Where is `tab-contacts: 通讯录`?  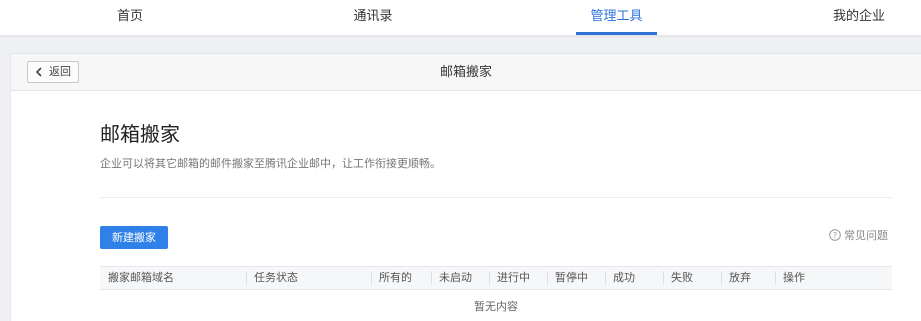 tab-contacts: 通讯录 is located at coordinates (373, 17).